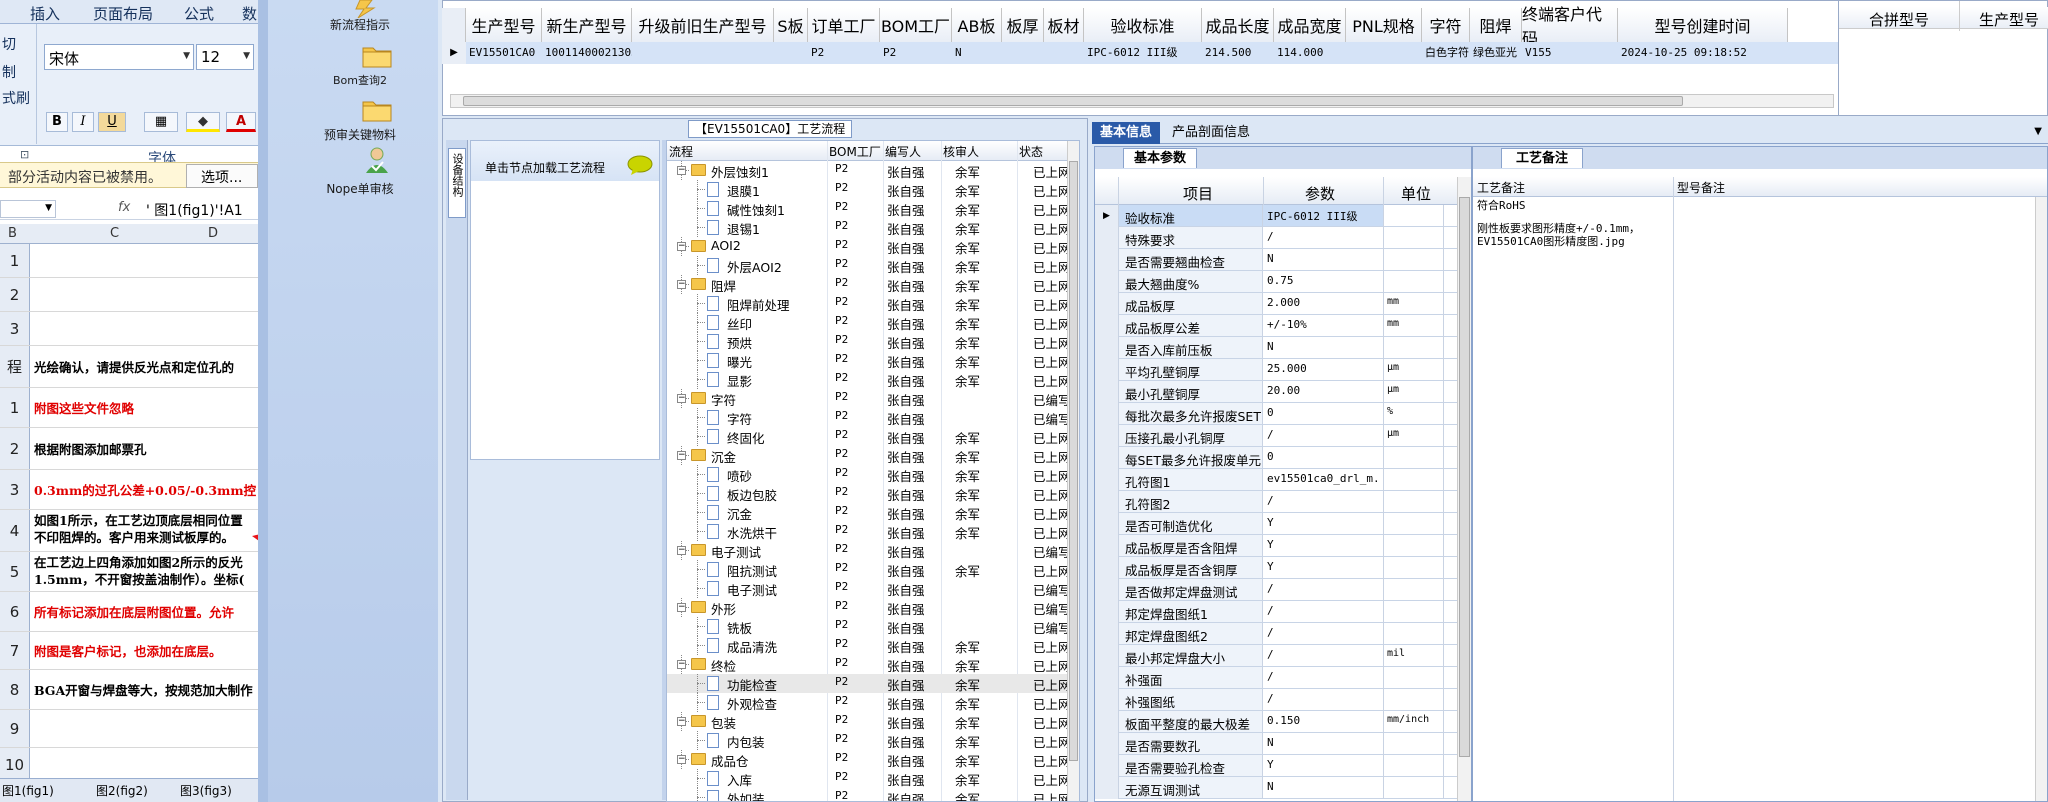  Describe the element at coordinates (360, 80) in the screenshot. I see `sidebar-item-bom-query: Bom查询2` at that location.